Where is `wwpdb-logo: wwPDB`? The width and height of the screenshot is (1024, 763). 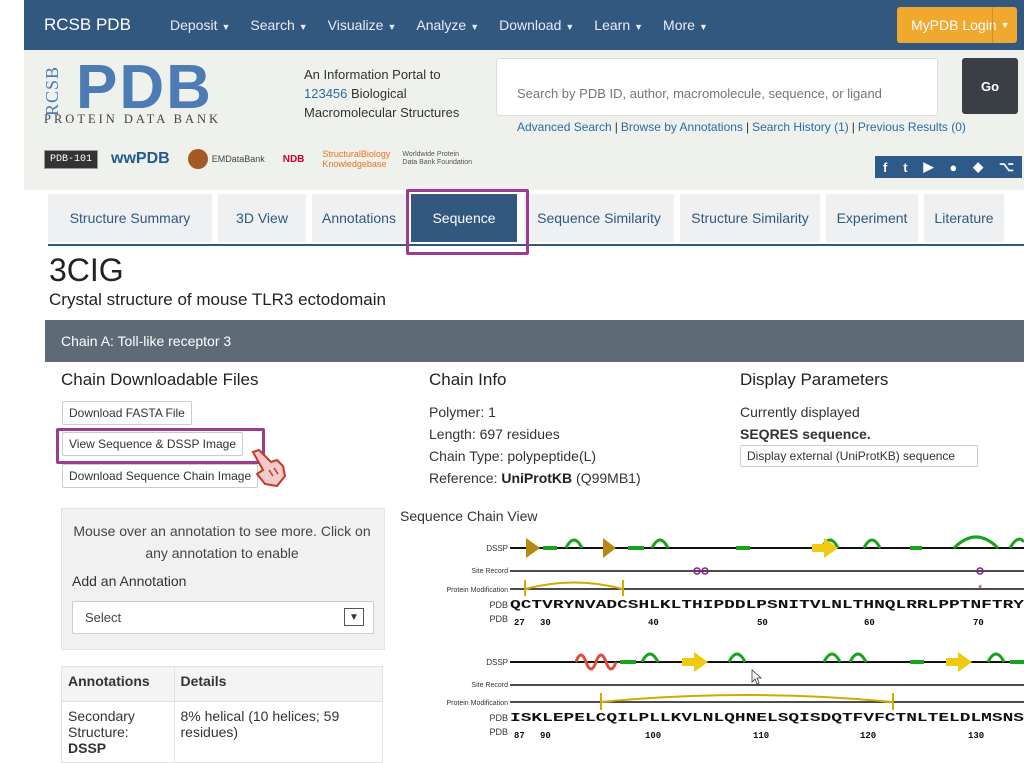 wwpdb-logo: wwPDB is located at coordinates (140, 159).